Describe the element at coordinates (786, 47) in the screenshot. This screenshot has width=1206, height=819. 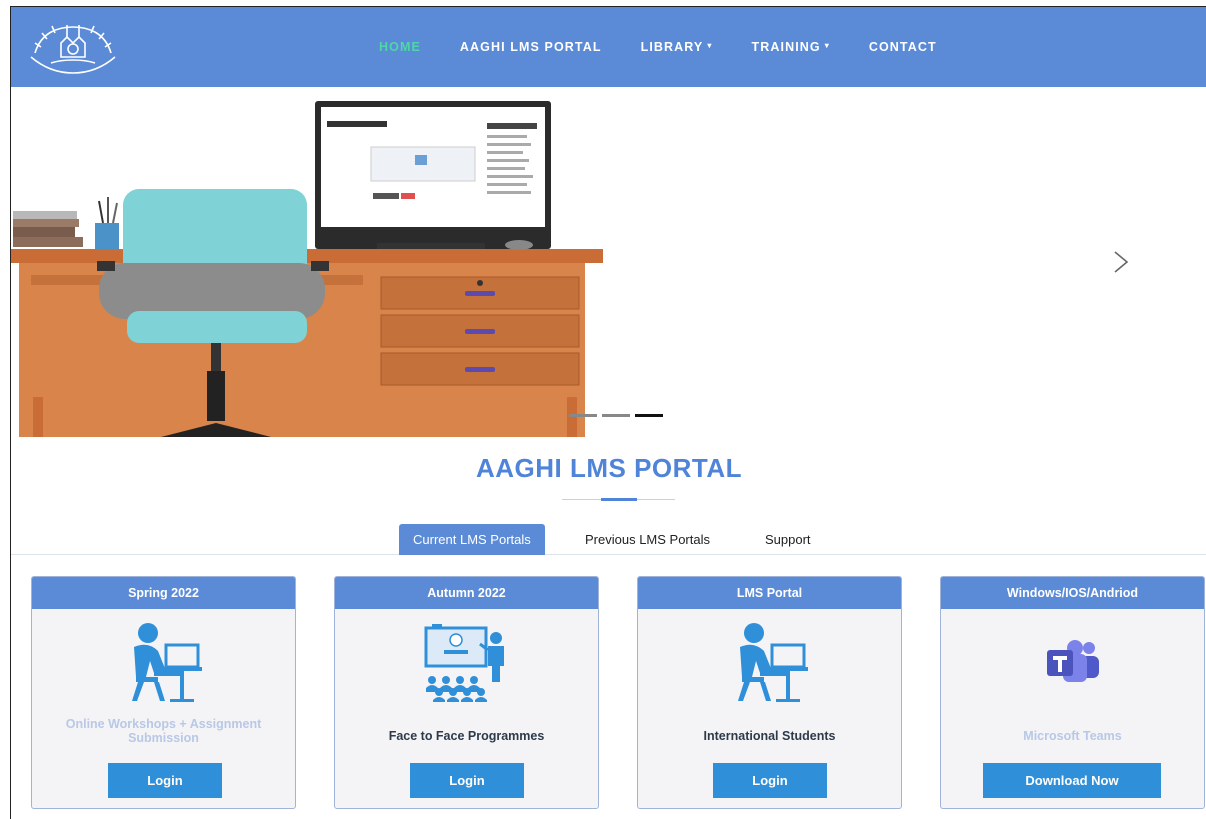
I see `nav-training-label: TRAINING` at that location.